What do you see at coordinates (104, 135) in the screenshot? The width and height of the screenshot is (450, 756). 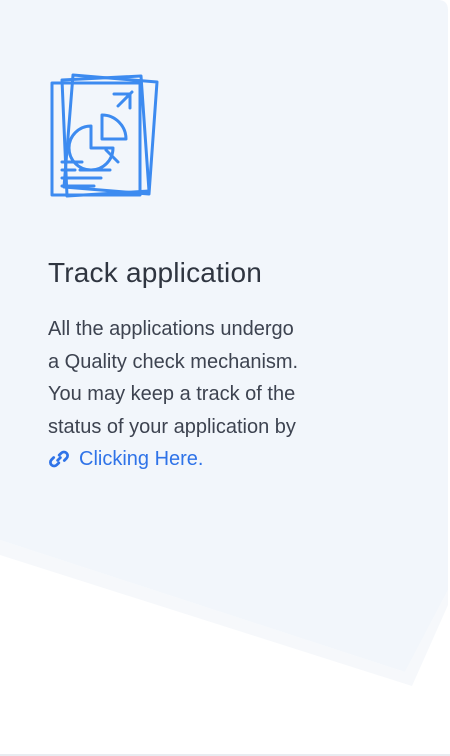 I see `document-chart-icon` at bounding box center [104, 135].